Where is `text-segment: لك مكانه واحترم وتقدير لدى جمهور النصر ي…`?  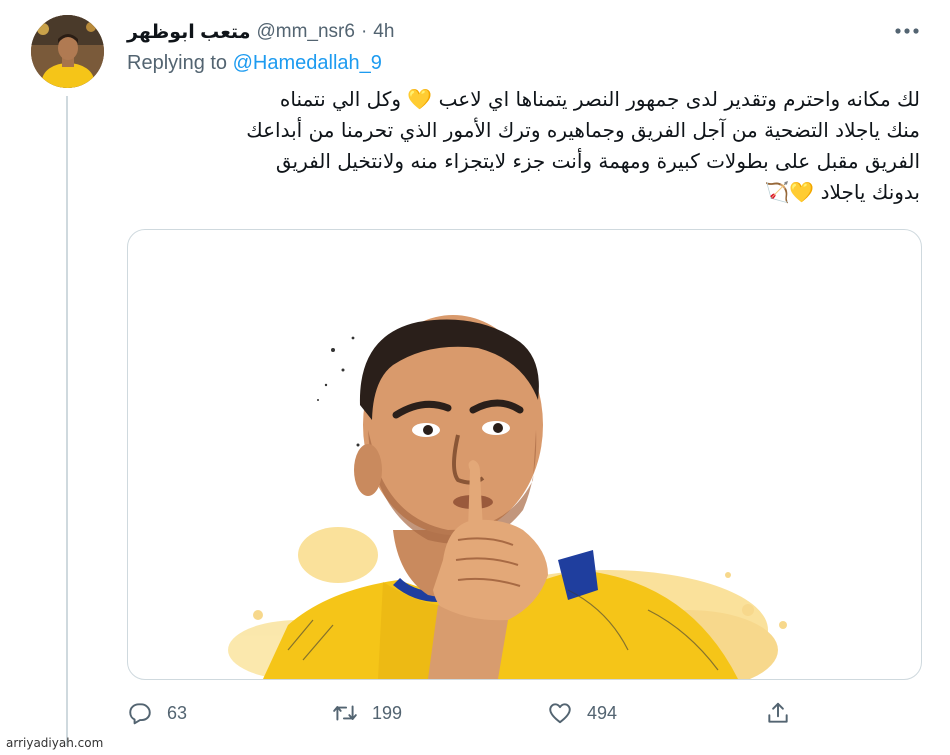
text-segment: لك مكانه واحترم وتقدير لدى جمهور النصر ي… is located at coordinates (679, 99).